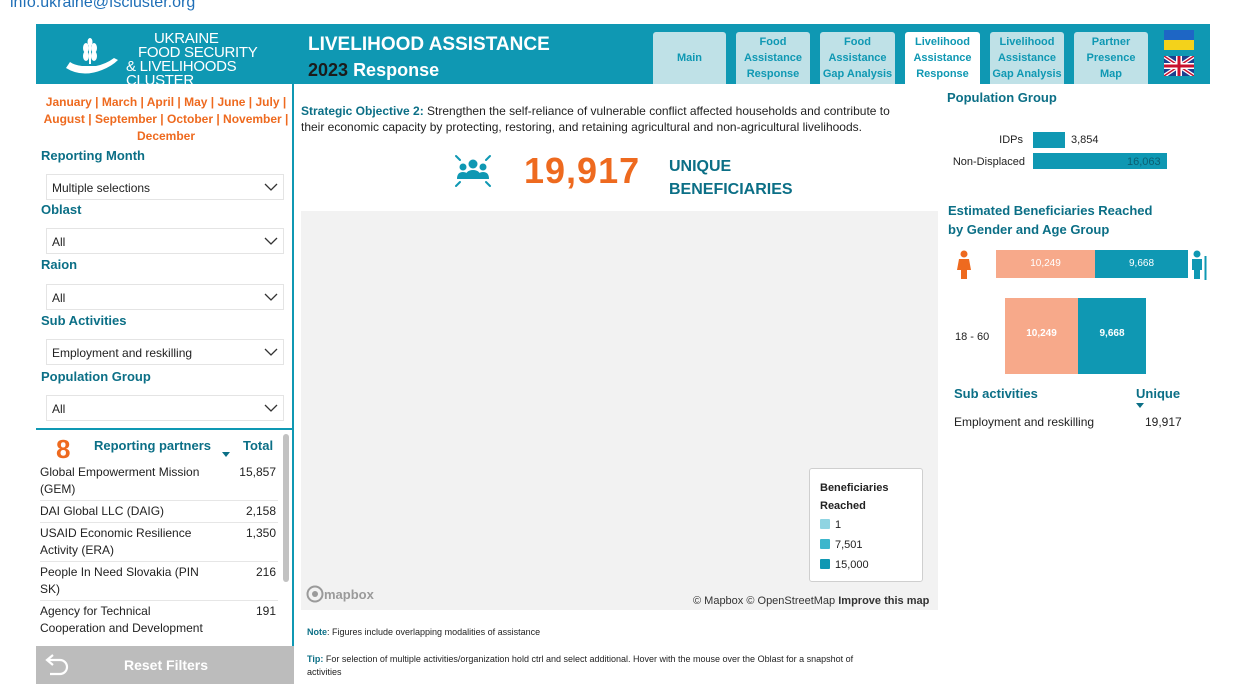  I want to click on attribution-text: © Mapbox © OpenStreetMap, so click(764, 601).